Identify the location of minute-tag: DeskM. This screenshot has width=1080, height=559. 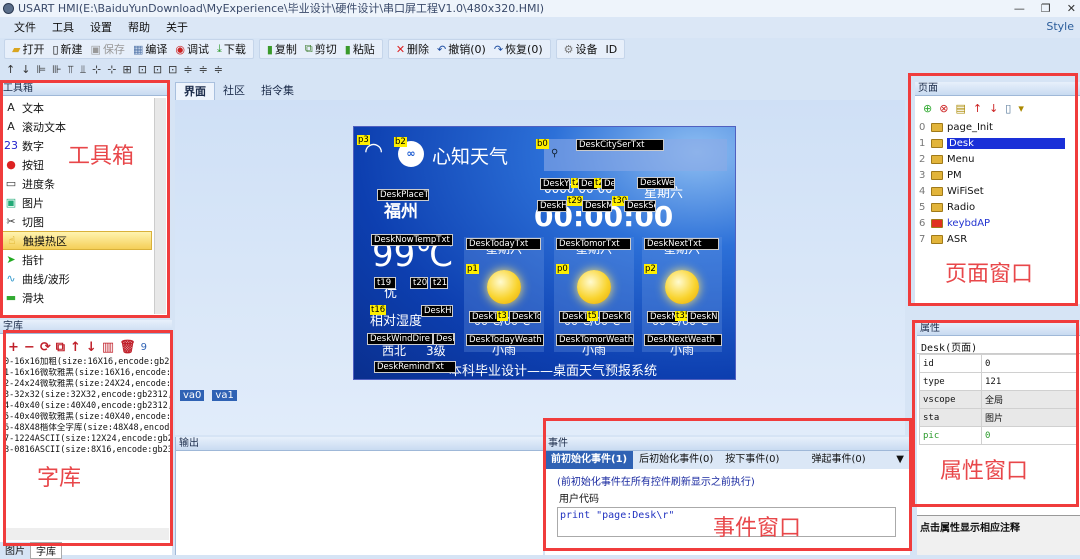
(597, 206).